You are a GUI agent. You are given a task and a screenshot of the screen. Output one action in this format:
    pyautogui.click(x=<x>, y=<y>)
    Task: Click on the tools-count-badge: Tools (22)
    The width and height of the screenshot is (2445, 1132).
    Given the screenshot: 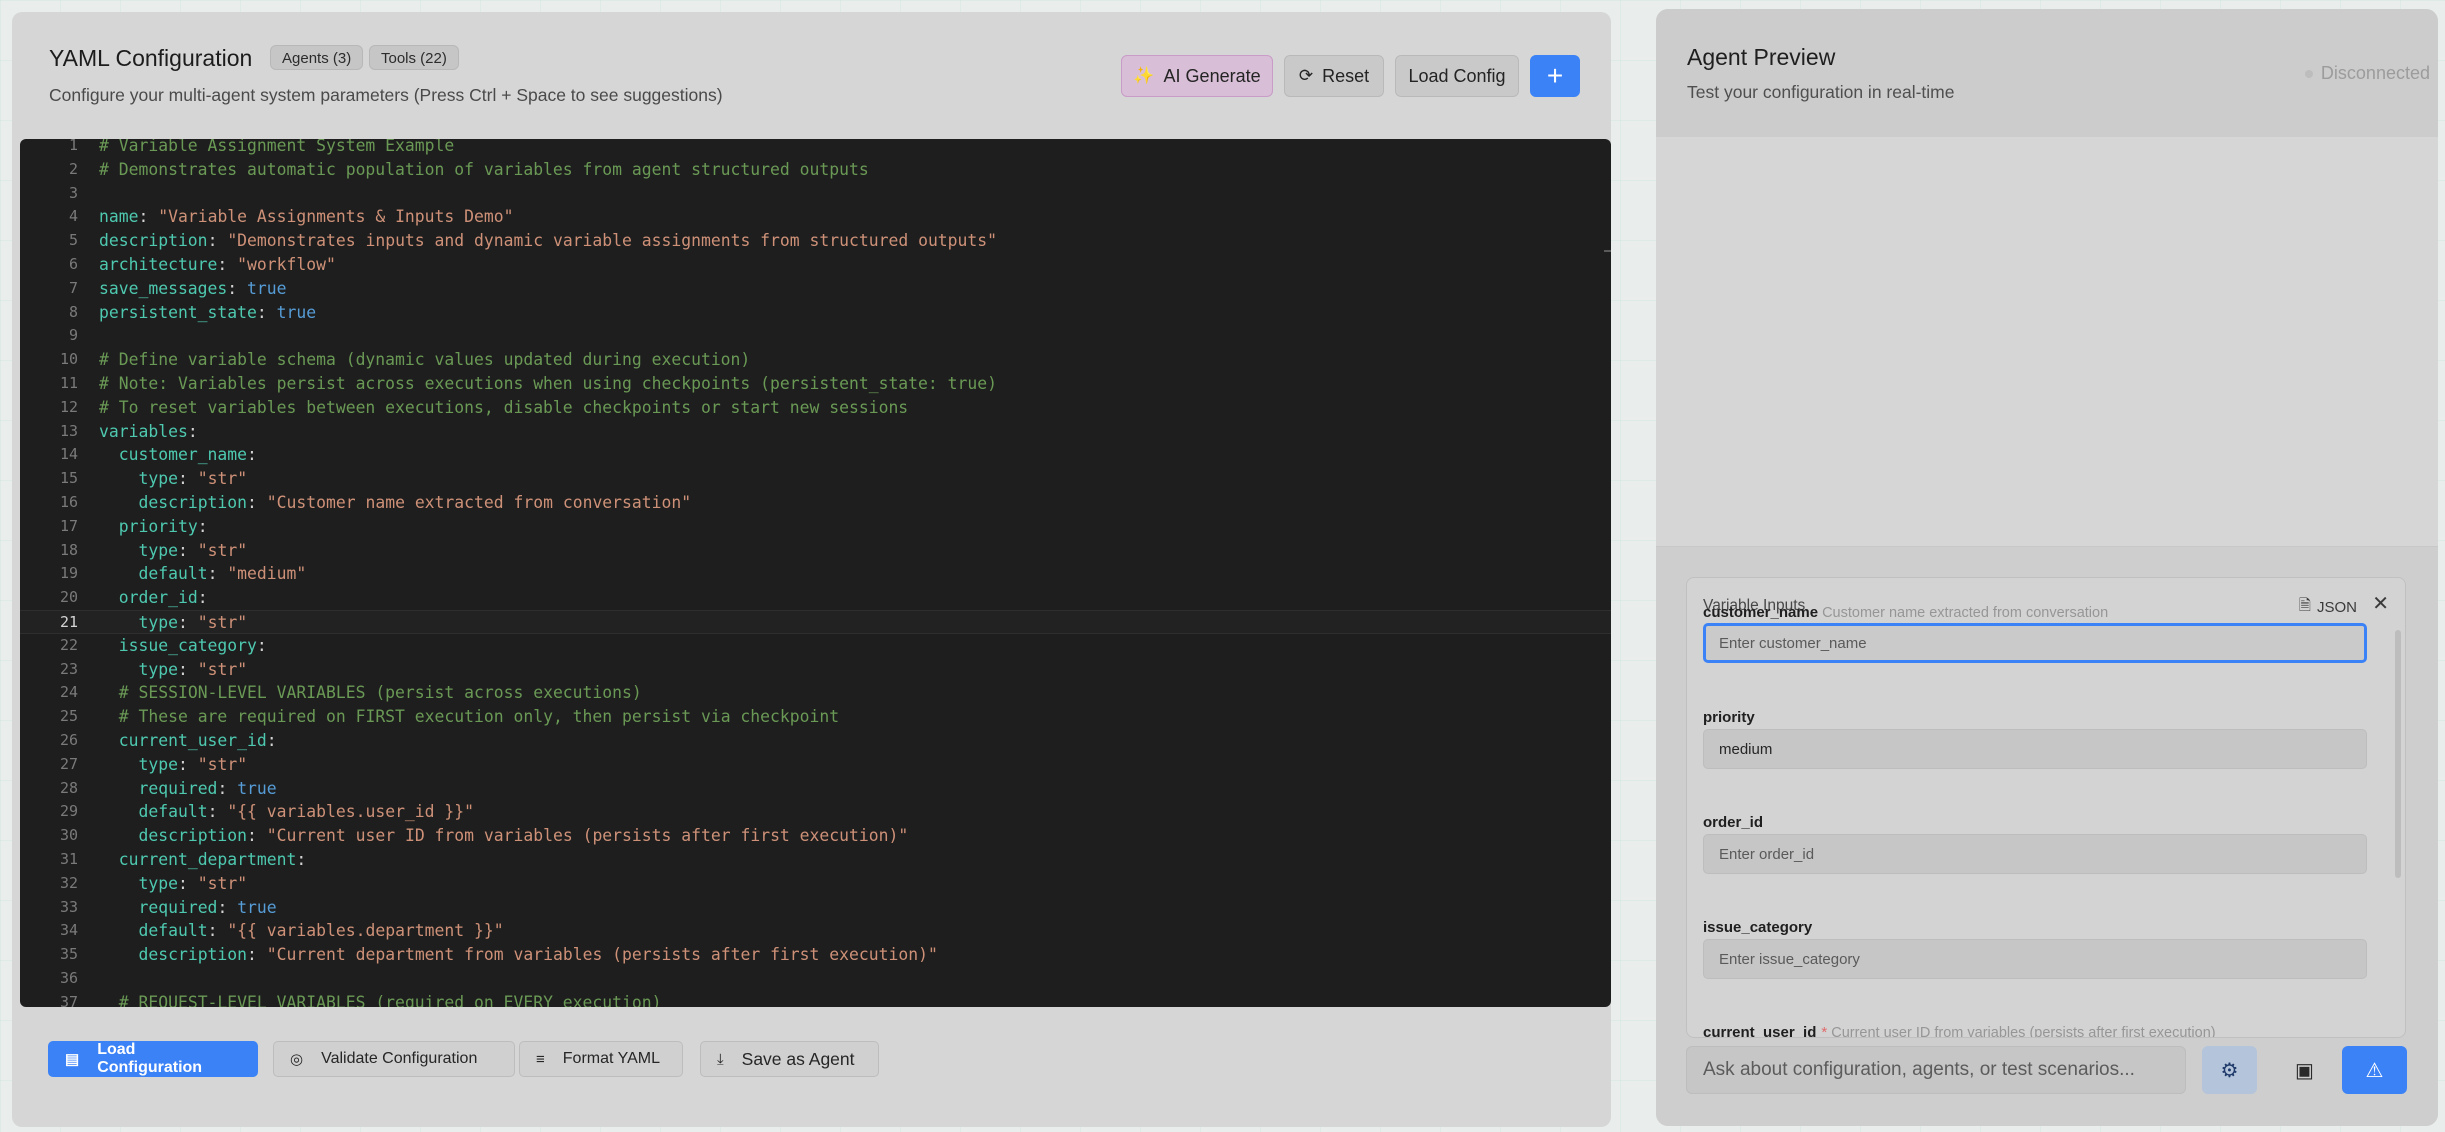 What is the action you would take?
    pyautogui.click(x=414, y=57)
    